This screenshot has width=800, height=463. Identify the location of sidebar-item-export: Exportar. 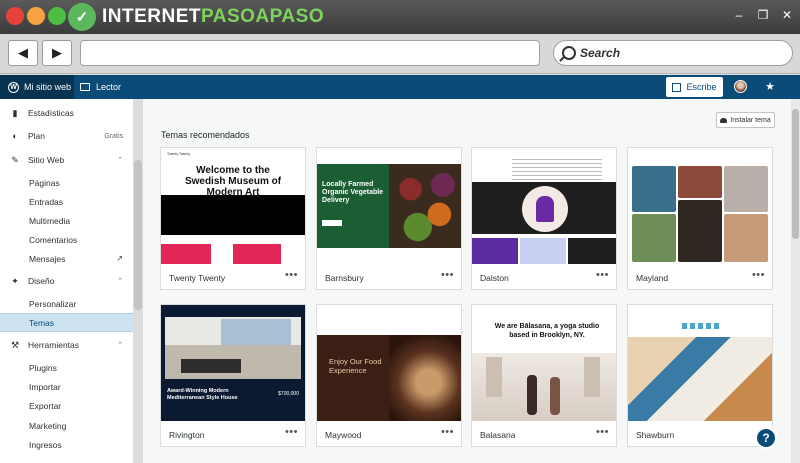
(66, 405).